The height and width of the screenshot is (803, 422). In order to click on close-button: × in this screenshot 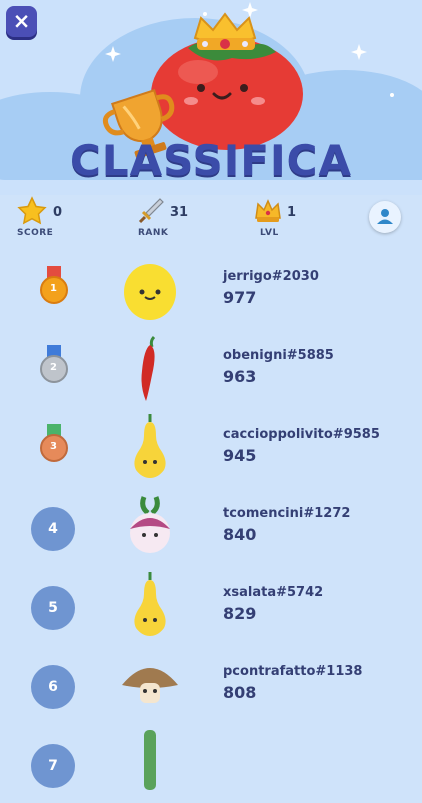, I will do `click(21, 21)`.